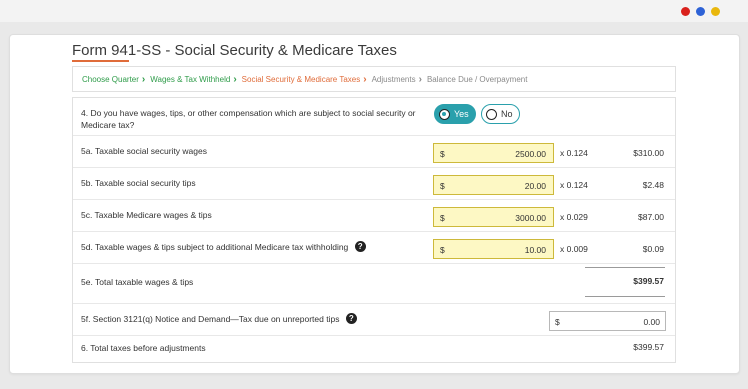 The width and height of the screenshot is (748, 389). What do you see at coordinates (535, 250) in the screenshot?
I see `amount-value: 10.00` at bounding box center [535, 250].